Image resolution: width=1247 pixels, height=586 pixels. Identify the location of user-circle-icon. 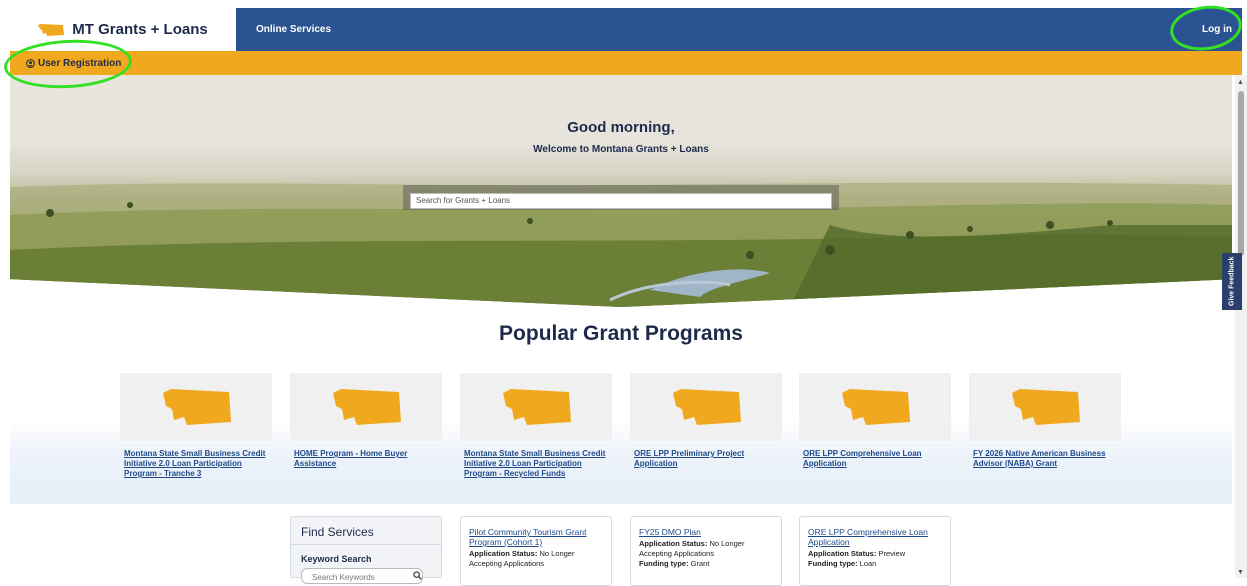
(30, 63).